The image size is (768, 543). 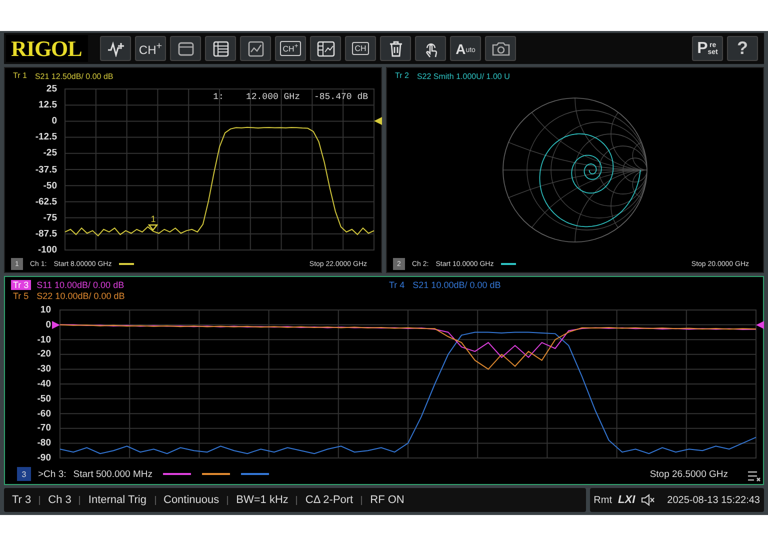 What do you see at coordinates (603, 500) in the screenshot?
I see `remote-indicator: Rmt` at bounding box center [603, 500].